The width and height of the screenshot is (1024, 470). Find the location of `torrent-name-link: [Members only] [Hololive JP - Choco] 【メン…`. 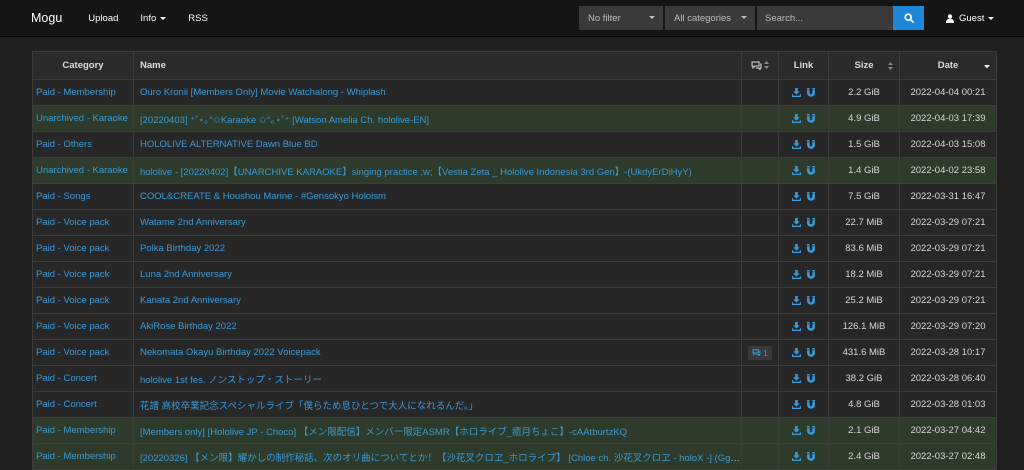

torrent-name-link: [Members only] [Hololive JP - Choco] 【メン… is located at coordinates (383, 432).